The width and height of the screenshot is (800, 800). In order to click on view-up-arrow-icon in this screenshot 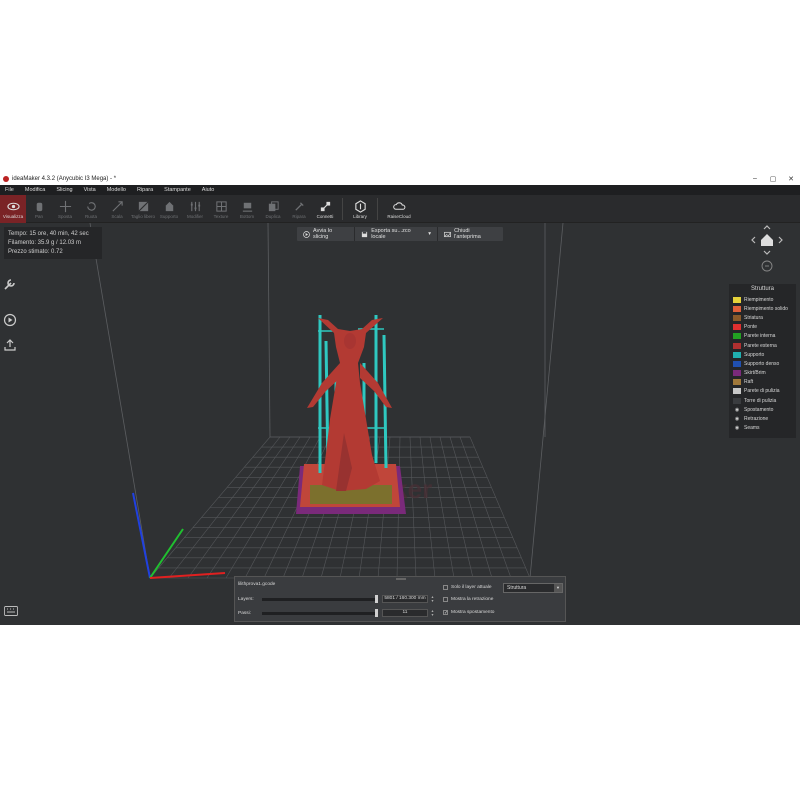, I will do `click(767, 227)`.